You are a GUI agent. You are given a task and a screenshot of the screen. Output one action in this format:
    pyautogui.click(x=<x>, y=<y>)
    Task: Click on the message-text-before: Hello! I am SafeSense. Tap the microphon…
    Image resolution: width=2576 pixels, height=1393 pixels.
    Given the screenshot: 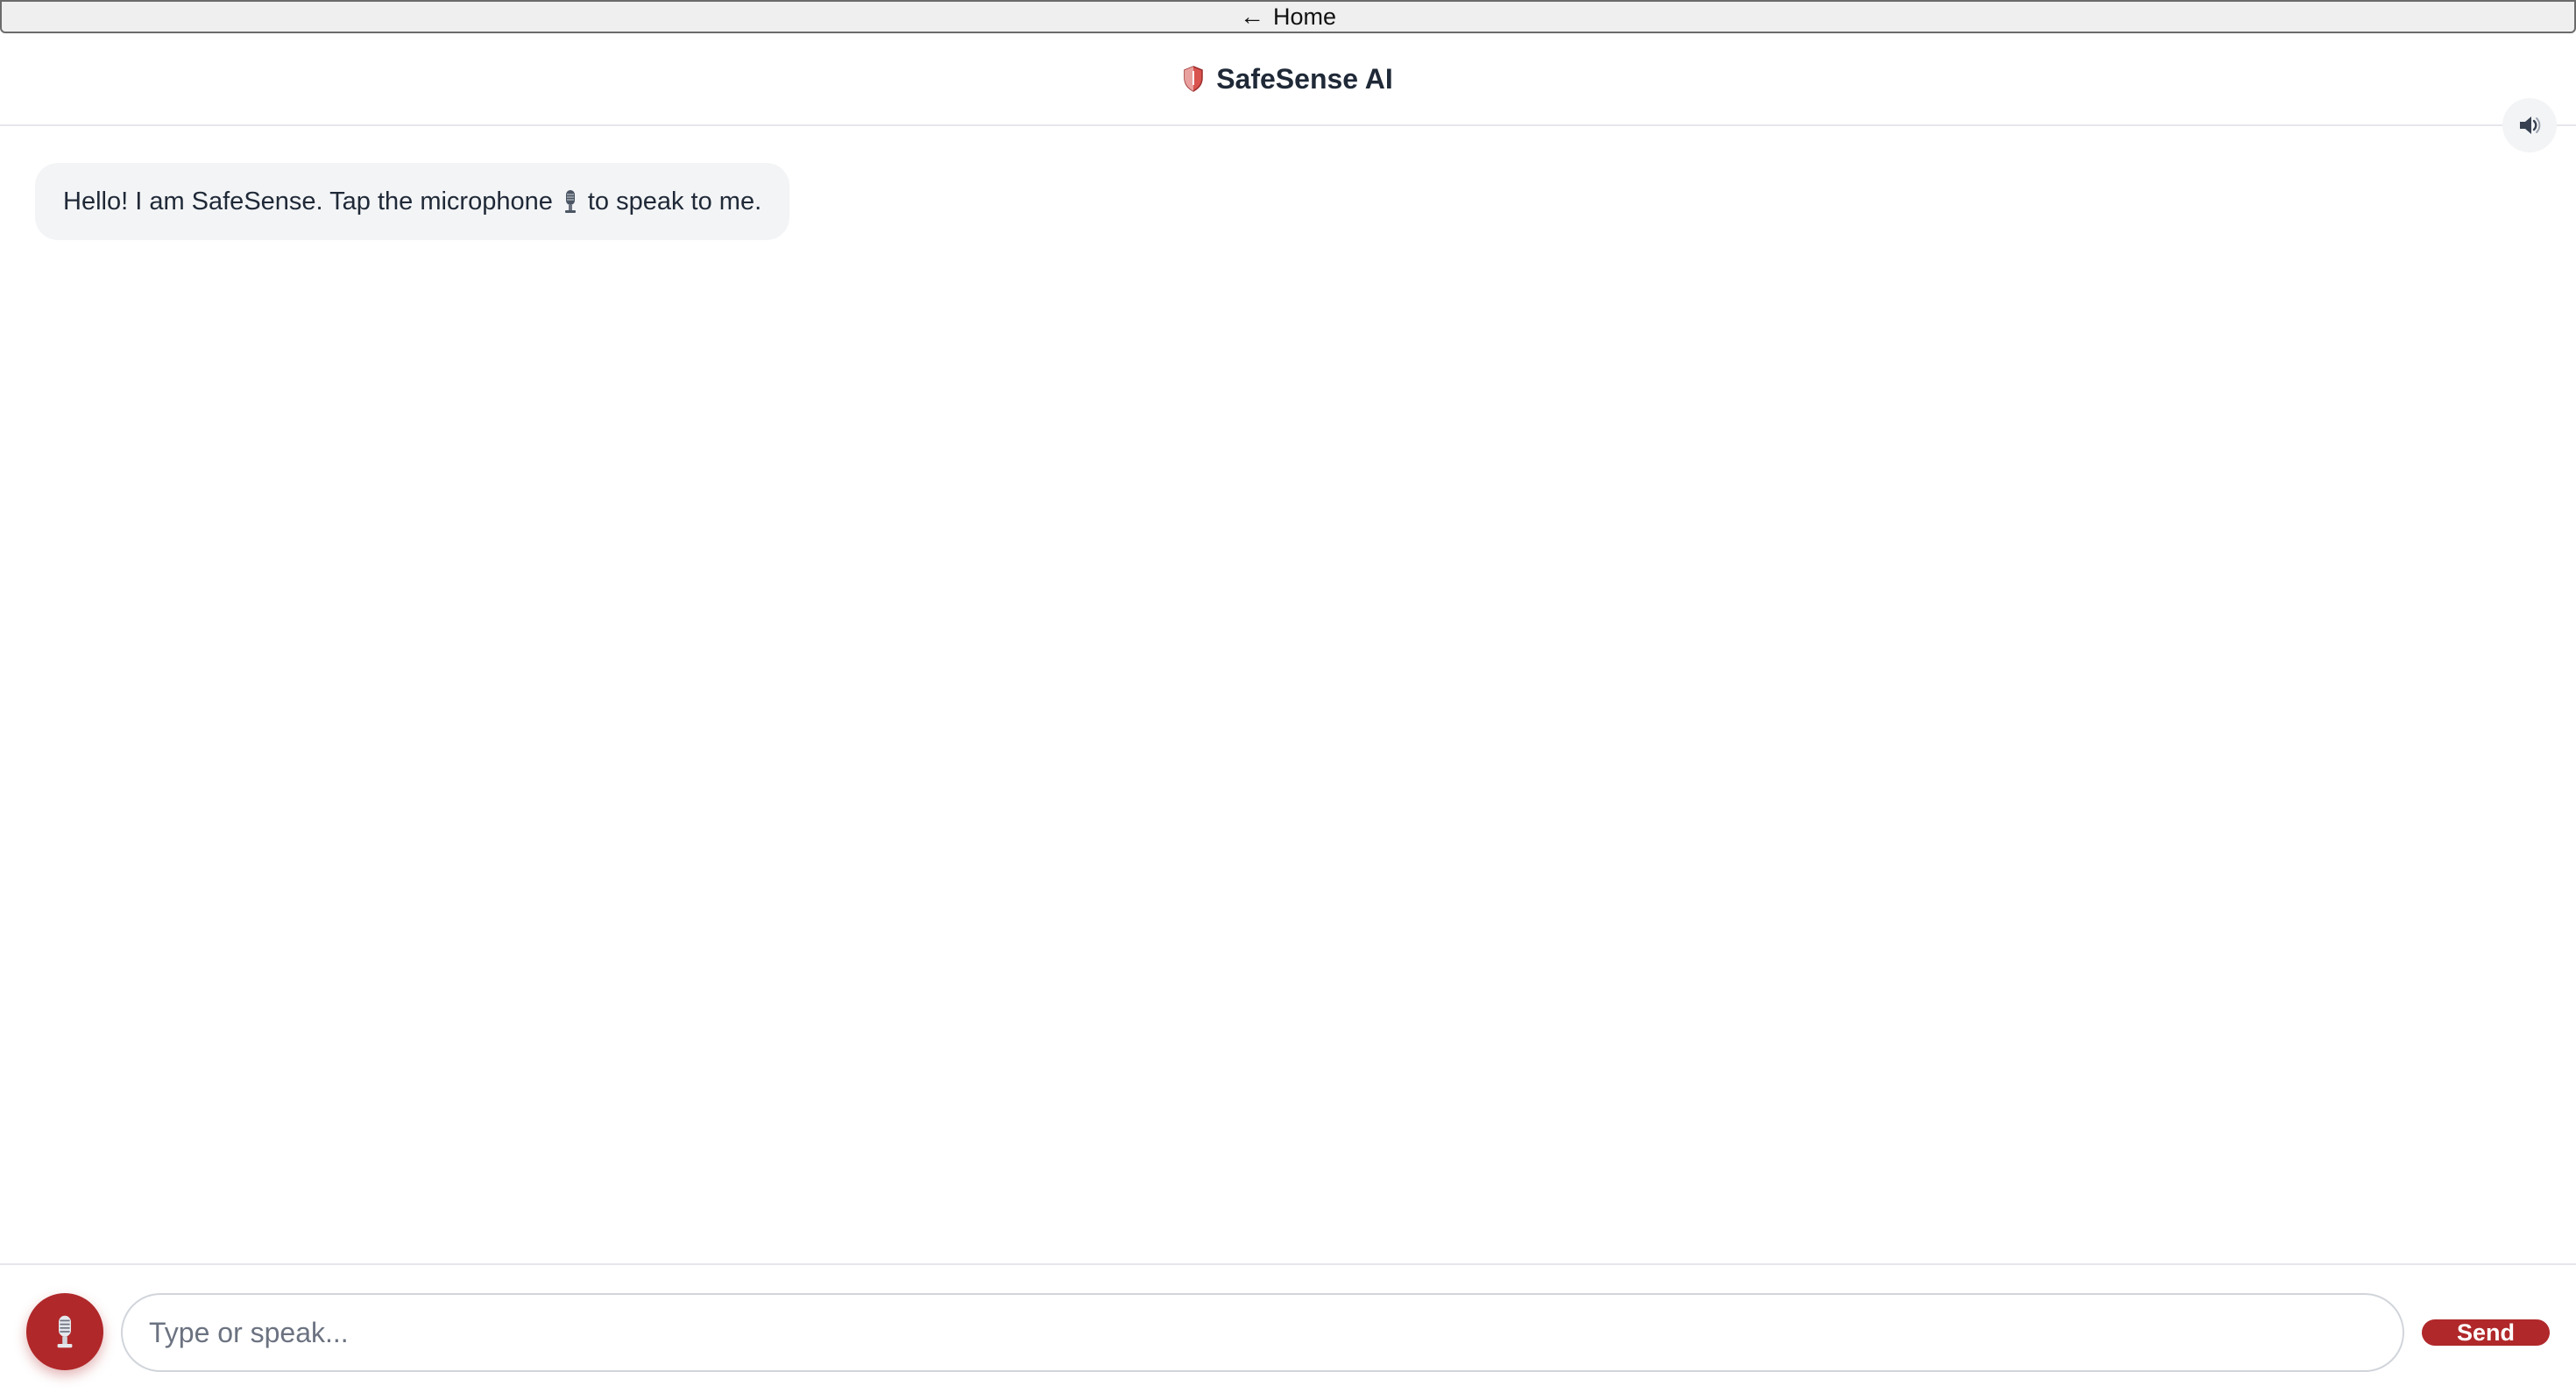 What is the action you would take?
    pyautogui.click(x=308, y=202)
    